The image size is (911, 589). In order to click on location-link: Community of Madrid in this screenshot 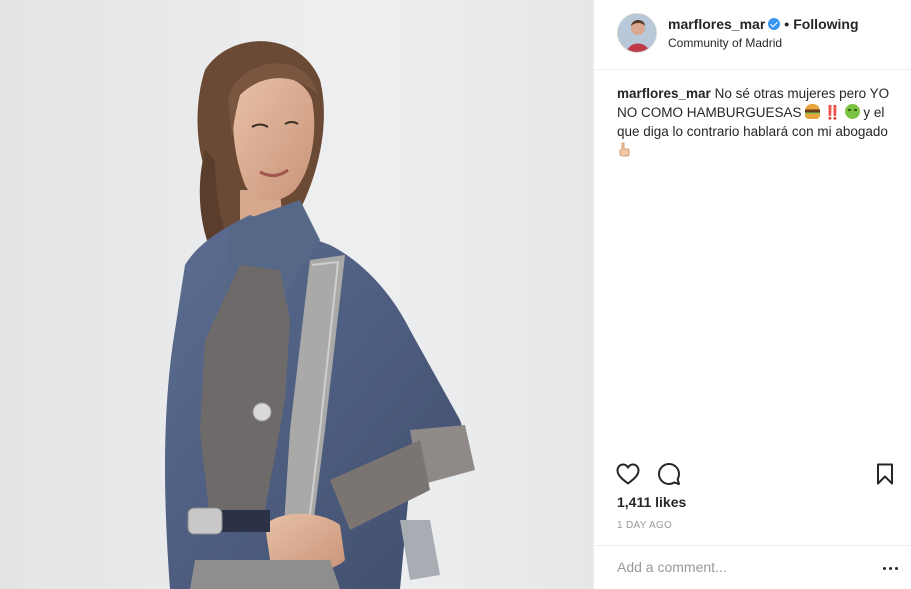, I will do `click(725, 43)`.